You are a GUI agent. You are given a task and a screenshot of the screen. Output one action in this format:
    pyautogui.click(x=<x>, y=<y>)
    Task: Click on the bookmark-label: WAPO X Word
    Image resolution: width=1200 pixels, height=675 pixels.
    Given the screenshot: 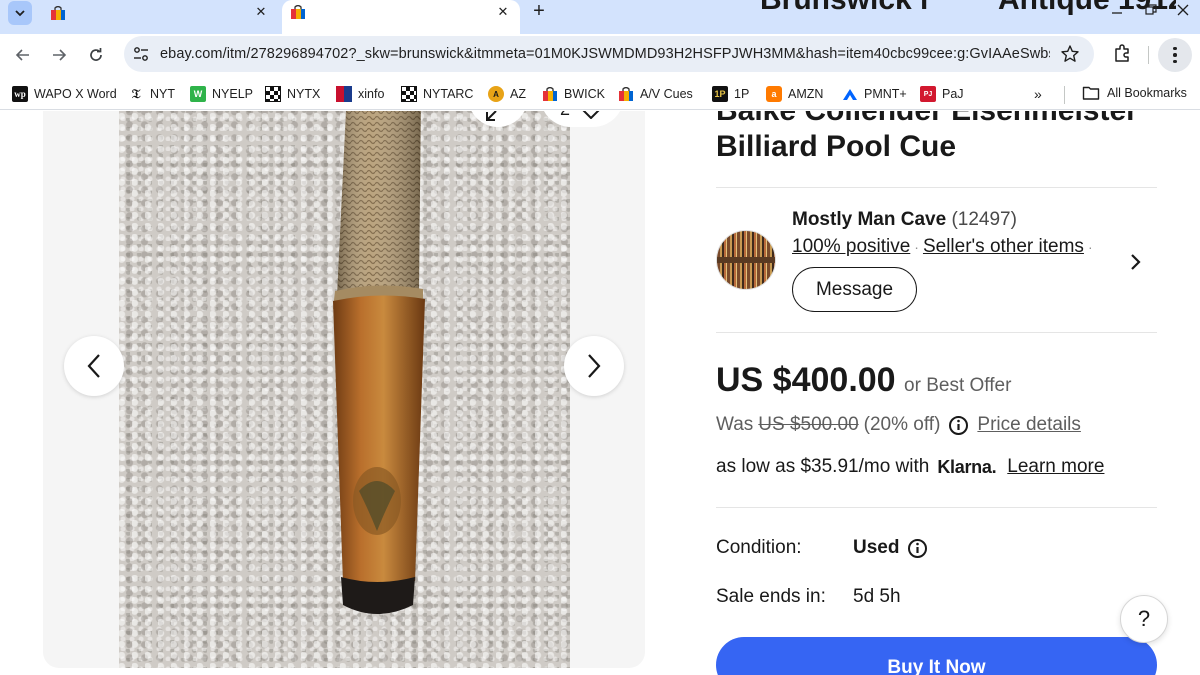 What is the action you would take?
    pyautogui.click(x=75, y=94)
    